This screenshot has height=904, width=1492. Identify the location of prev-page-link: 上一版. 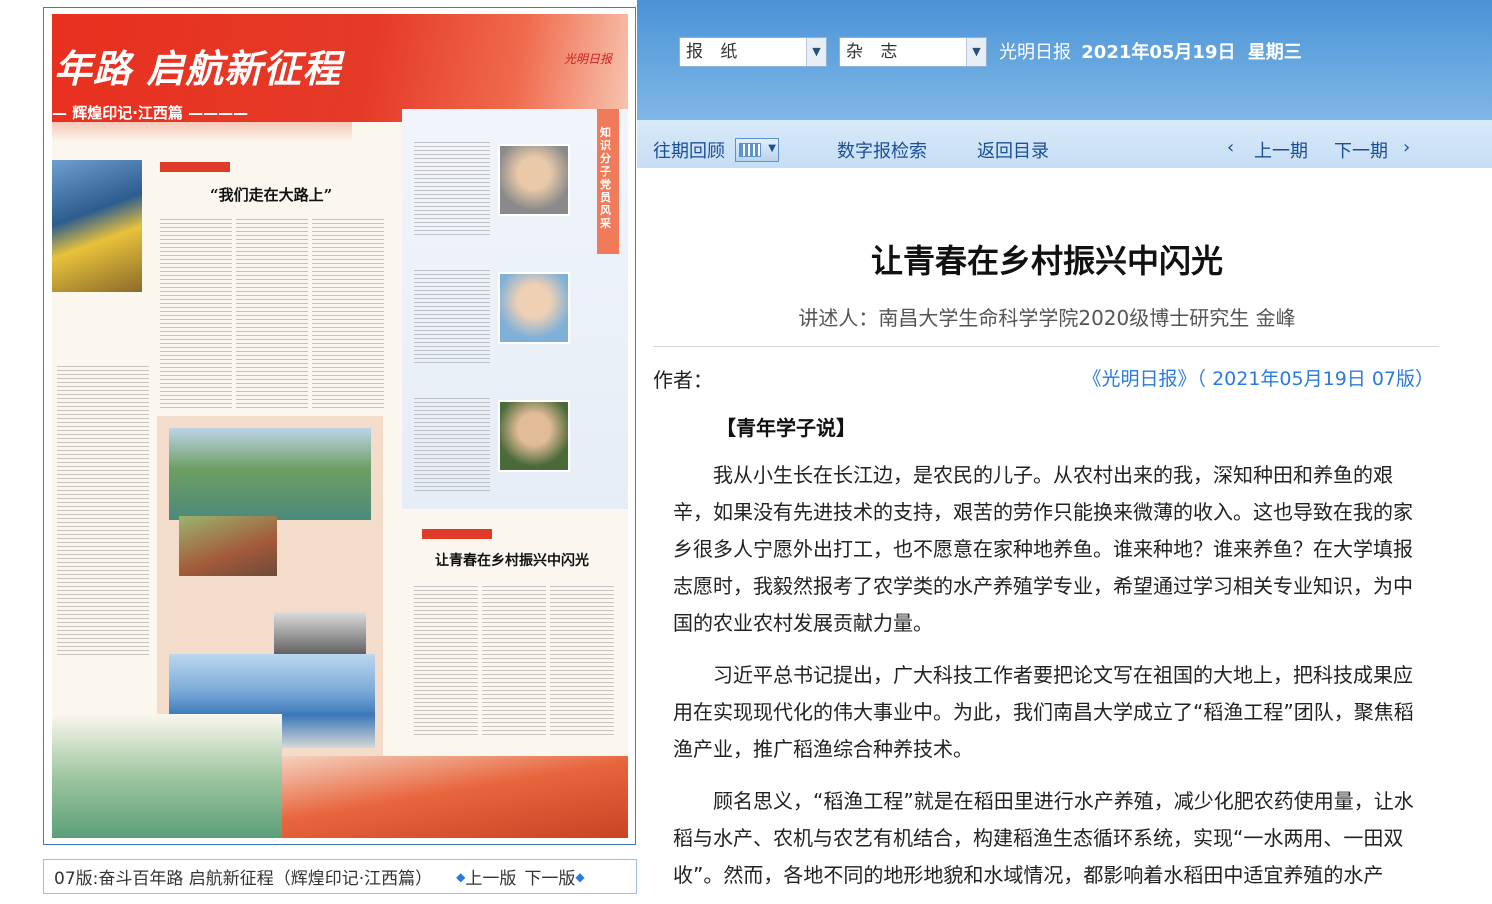
(490, 876).